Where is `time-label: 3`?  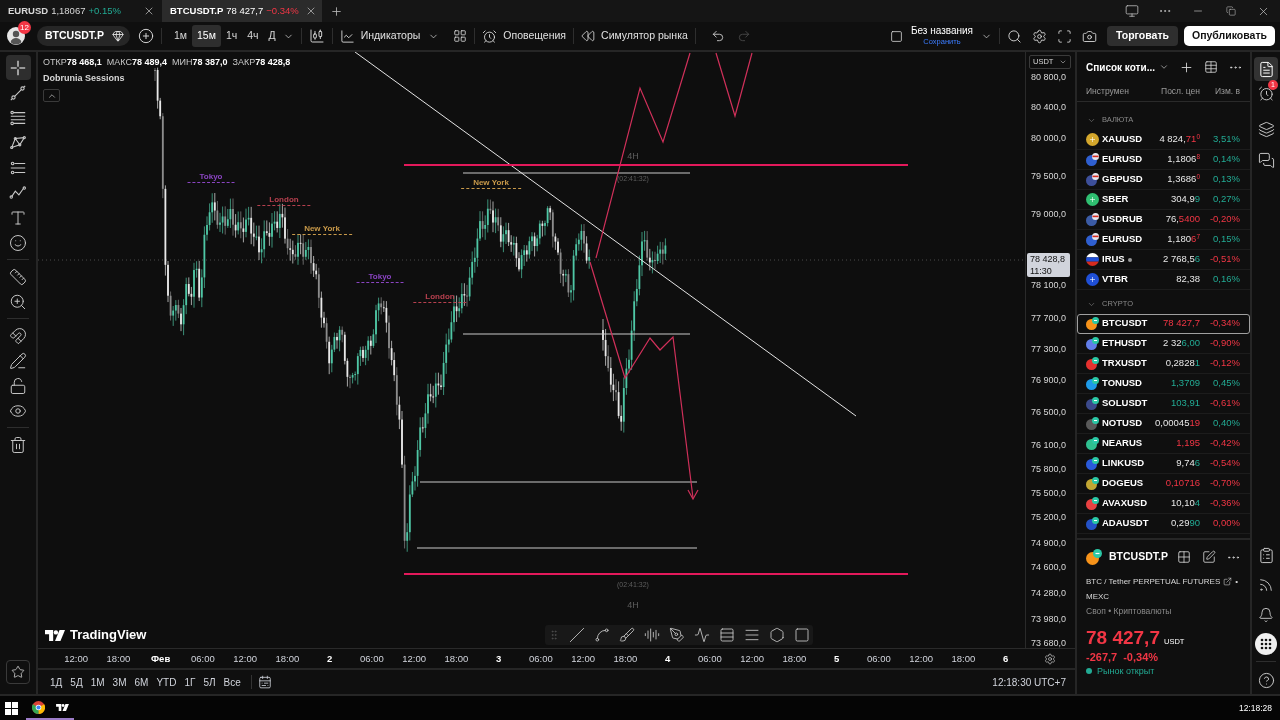 time-label: 3 is located at coordinates (498, 658).